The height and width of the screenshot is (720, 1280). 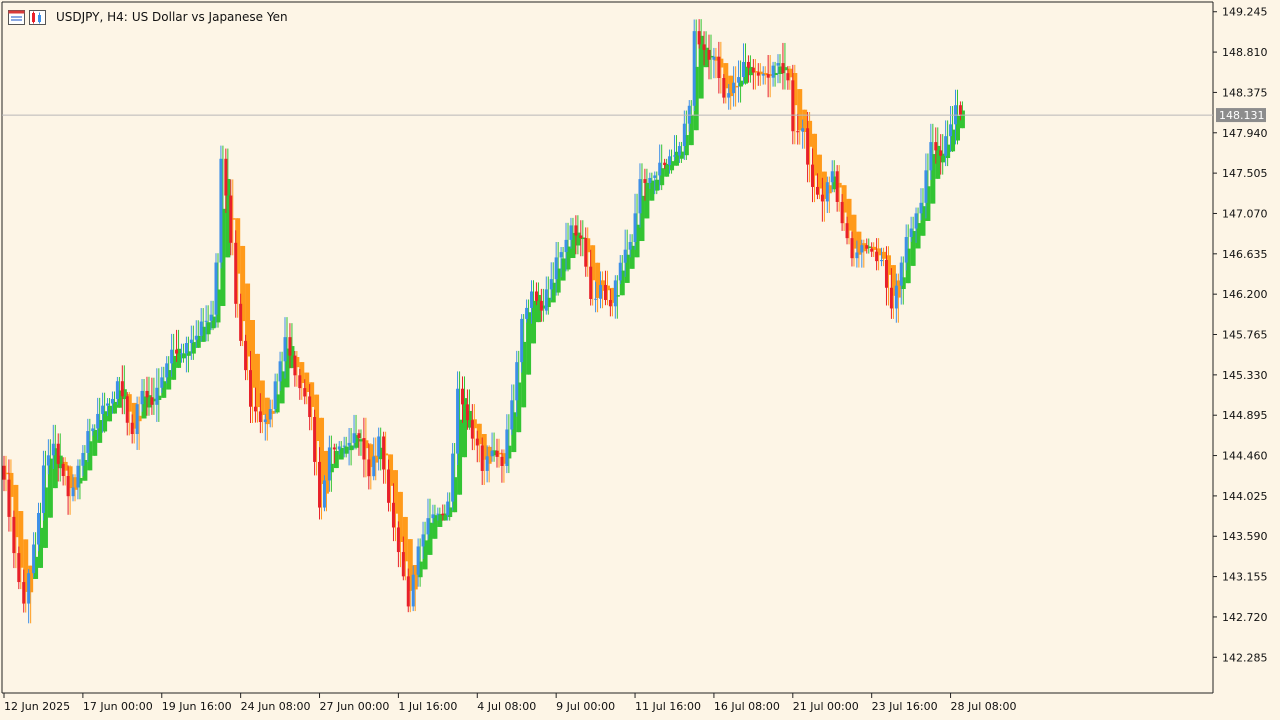 I want to click on time-tick-label: 1 Jul 16:00, so click(x=427, y=706).